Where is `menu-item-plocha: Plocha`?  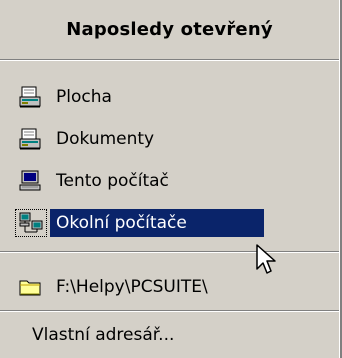 menu-item-plocha: Plocha is located at coordinates (160, 97).